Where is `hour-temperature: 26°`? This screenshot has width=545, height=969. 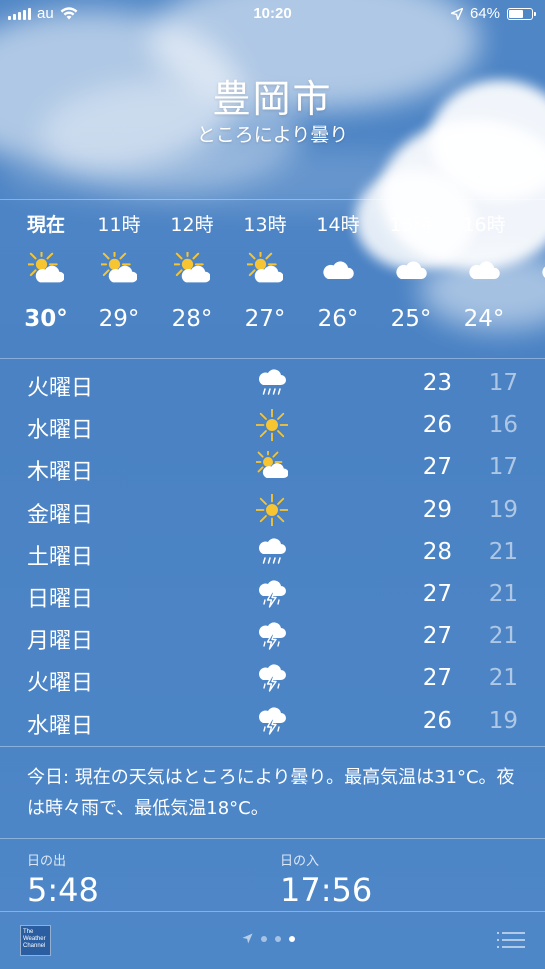
hour-temperature: 26° is located at coordinates (338, 319).